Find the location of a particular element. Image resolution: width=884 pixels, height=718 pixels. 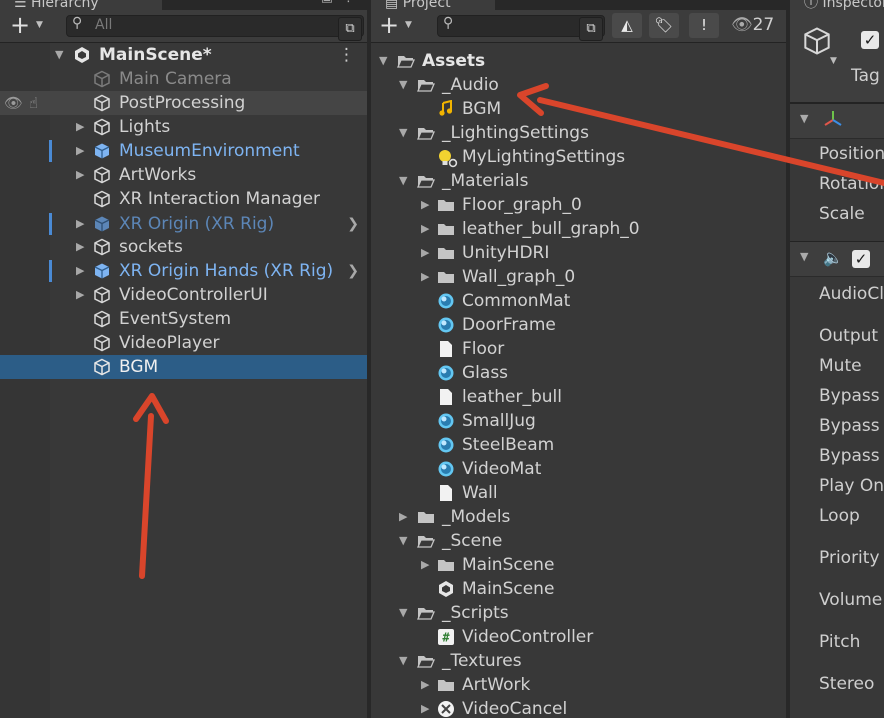

project-tree-item: # VideoController is located at coordinates (578, 637).